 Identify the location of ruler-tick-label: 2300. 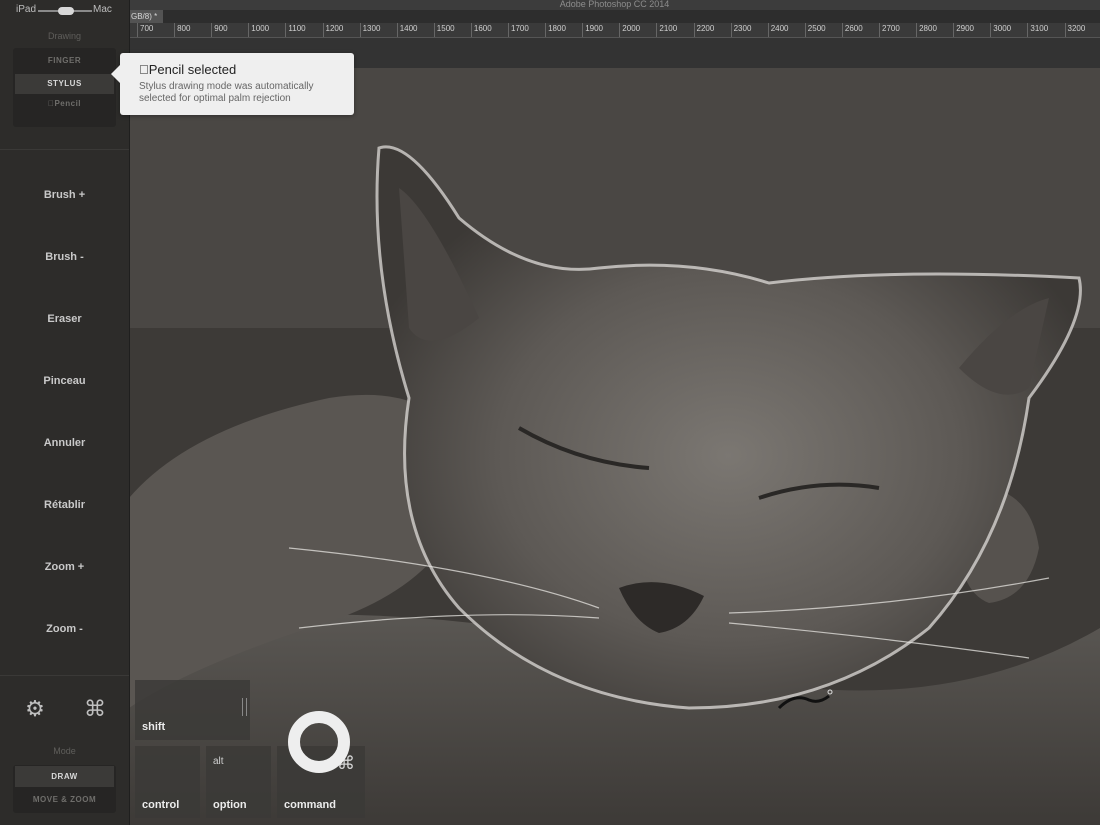
(742, 28).